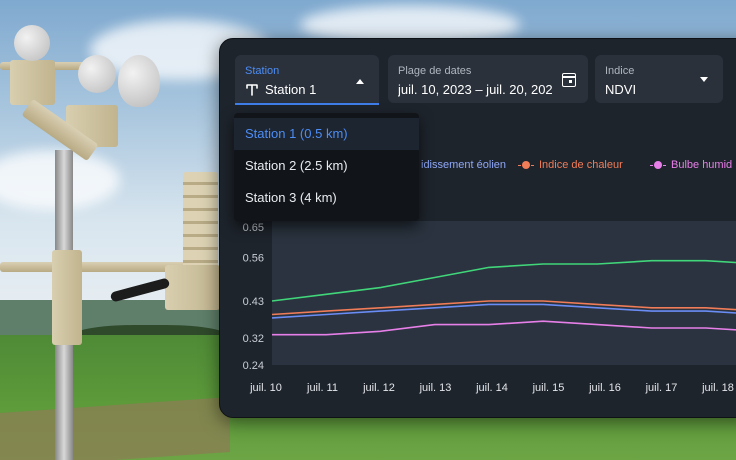  What do you see at coordinates (307, 80) in the screenshot?
I see `station-select: Station Station 1` at bounding box center [307, 80].